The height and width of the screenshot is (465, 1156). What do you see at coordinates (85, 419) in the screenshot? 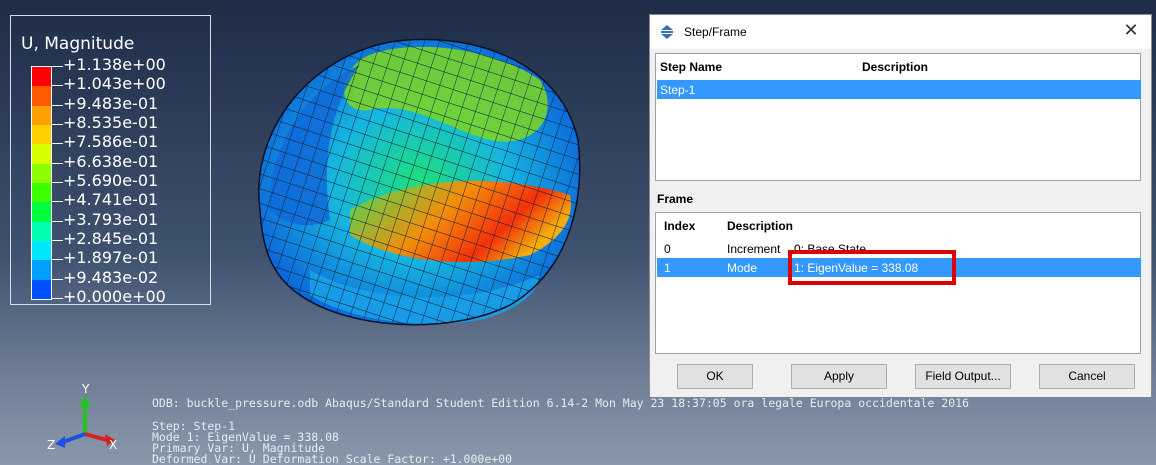
I see `axis-triad: Y Z X` at bounding box center [85, 419].